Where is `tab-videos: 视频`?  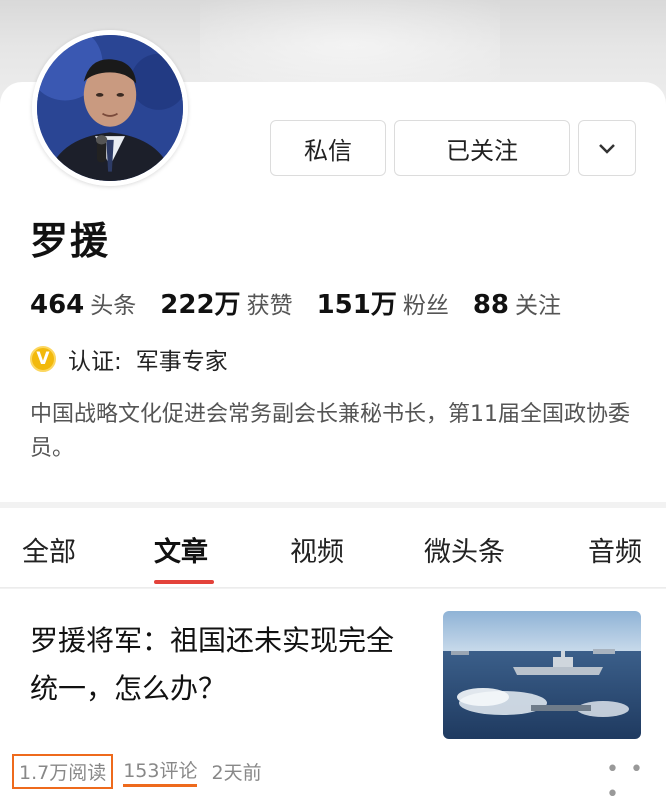
tab-videos: 视频 is located at coordinates (317, 549).